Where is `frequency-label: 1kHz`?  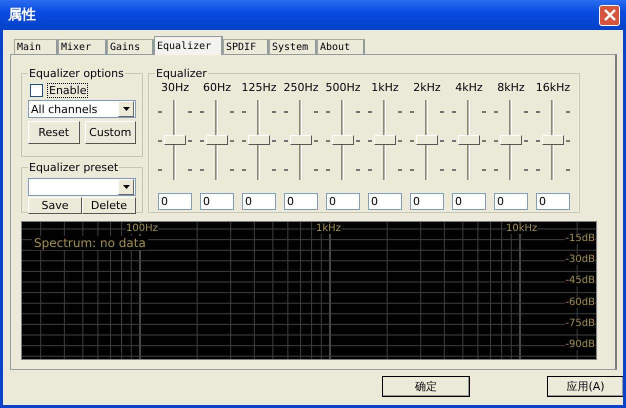
frequency-label: 1kHz is located at coordinates (328, 228).